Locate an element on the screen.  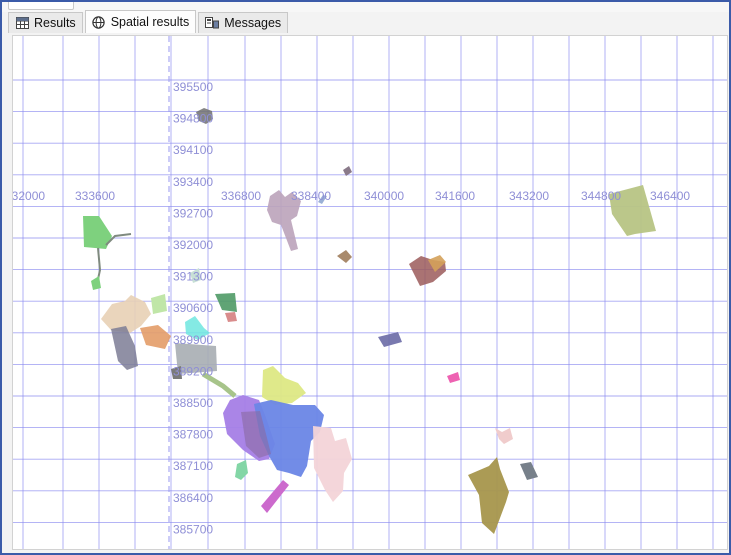
x-tick-label: 344800 is located at coordinates (601, 196).